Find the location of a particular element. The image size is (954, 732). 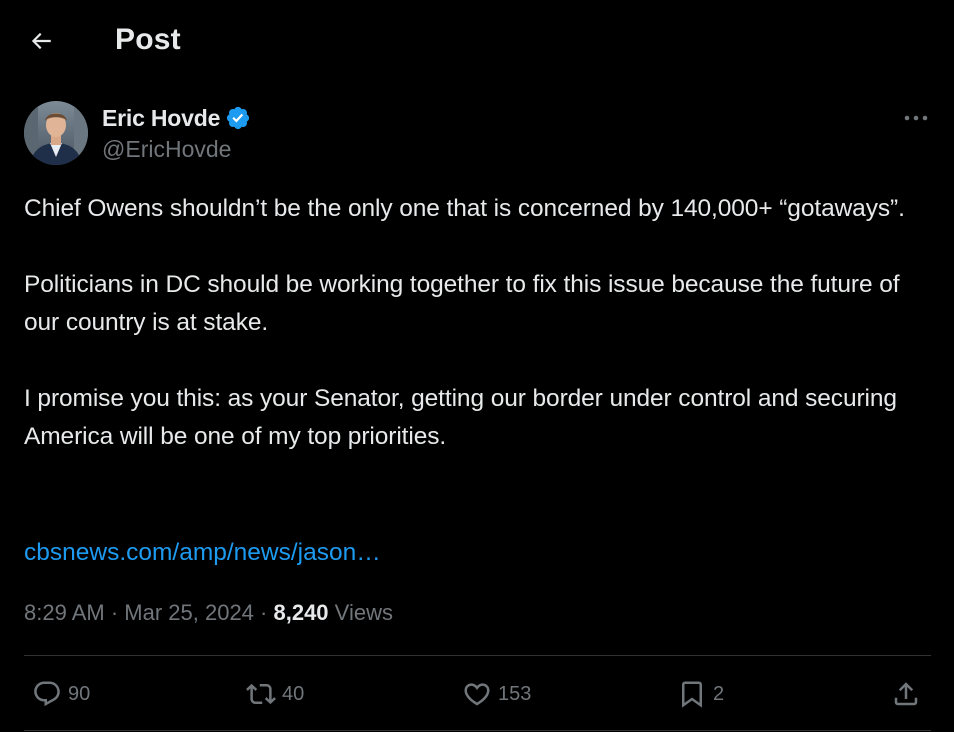

reply-button: 90 is located at coordinates (61, 694).